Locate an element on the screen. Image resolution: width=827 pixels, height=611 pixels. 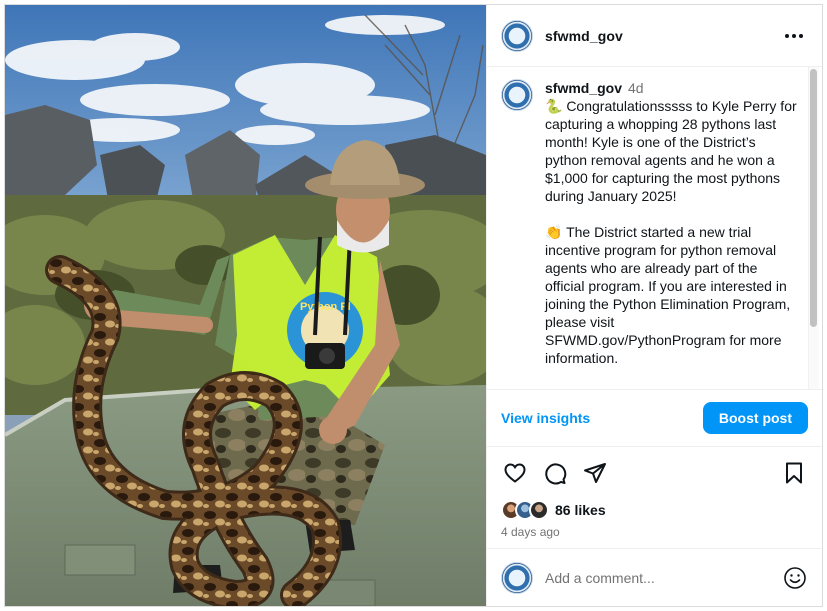
comment-input is located at coordinates (663, 577).